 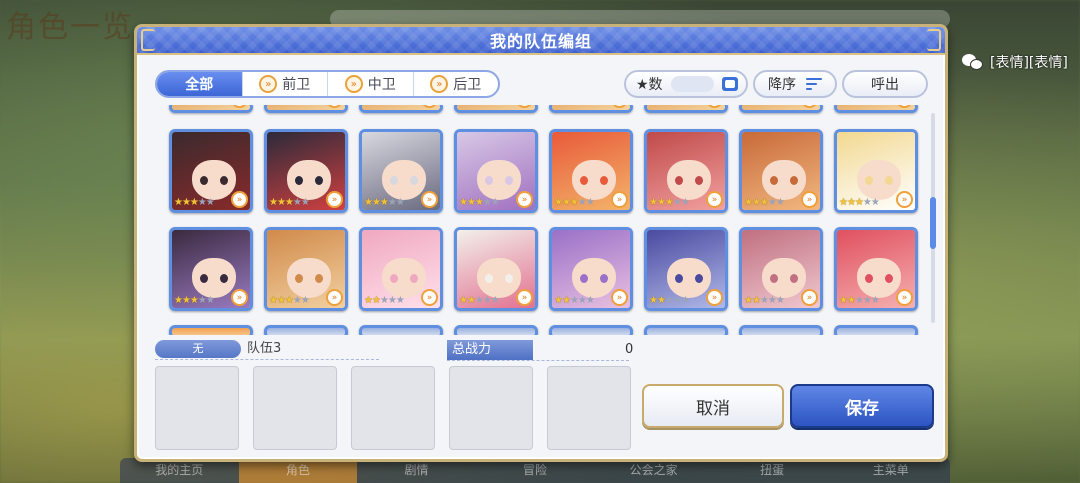 I want to click on call-button: 呼出, so click(x=885, y=84).